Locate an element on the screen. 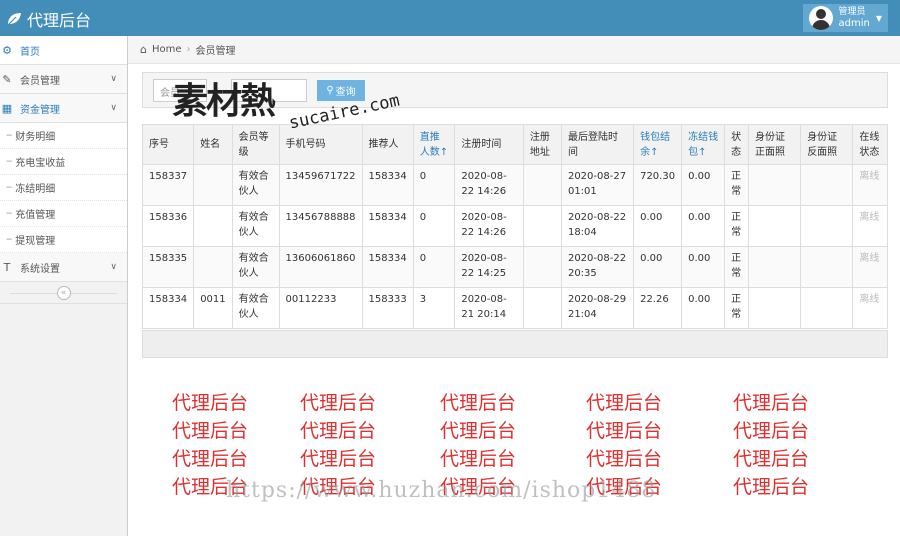 The image size is (900, 536). sidebar-item-label: 首页 is located at coordinates (30, 52).